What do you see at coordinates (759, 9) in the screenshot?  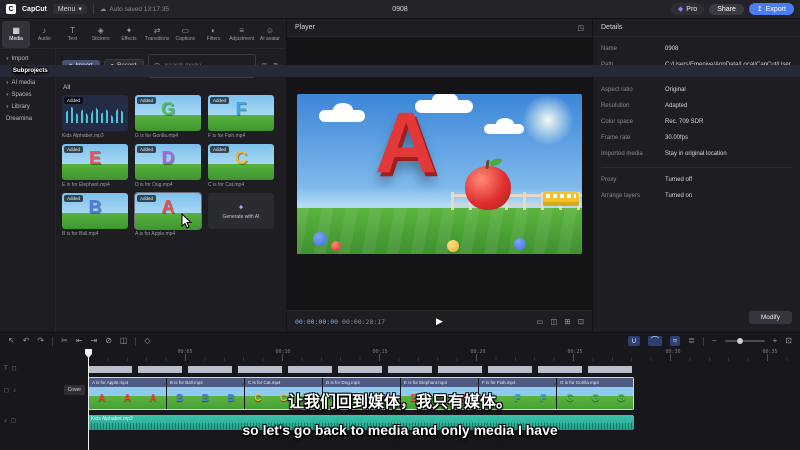 I see `export-icon: ↥` at bounding box center [759, 9].